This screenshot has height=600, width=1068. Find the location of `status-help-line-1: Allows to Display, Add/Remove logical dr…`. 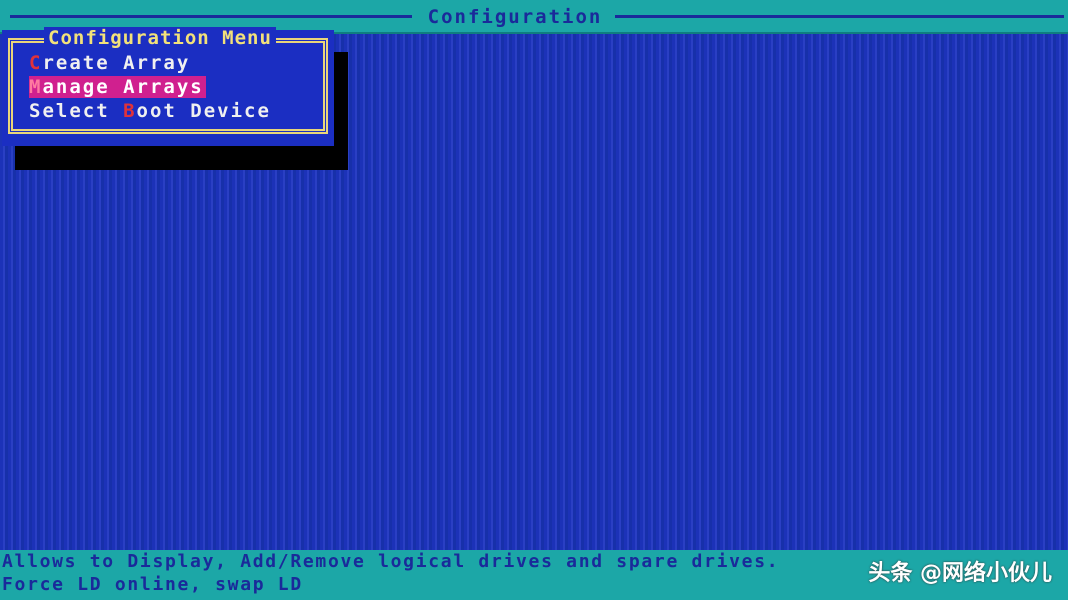

status-help-line-1: Allows to Display, Add/Remove logical dr… is located at coordinates (391, 561).